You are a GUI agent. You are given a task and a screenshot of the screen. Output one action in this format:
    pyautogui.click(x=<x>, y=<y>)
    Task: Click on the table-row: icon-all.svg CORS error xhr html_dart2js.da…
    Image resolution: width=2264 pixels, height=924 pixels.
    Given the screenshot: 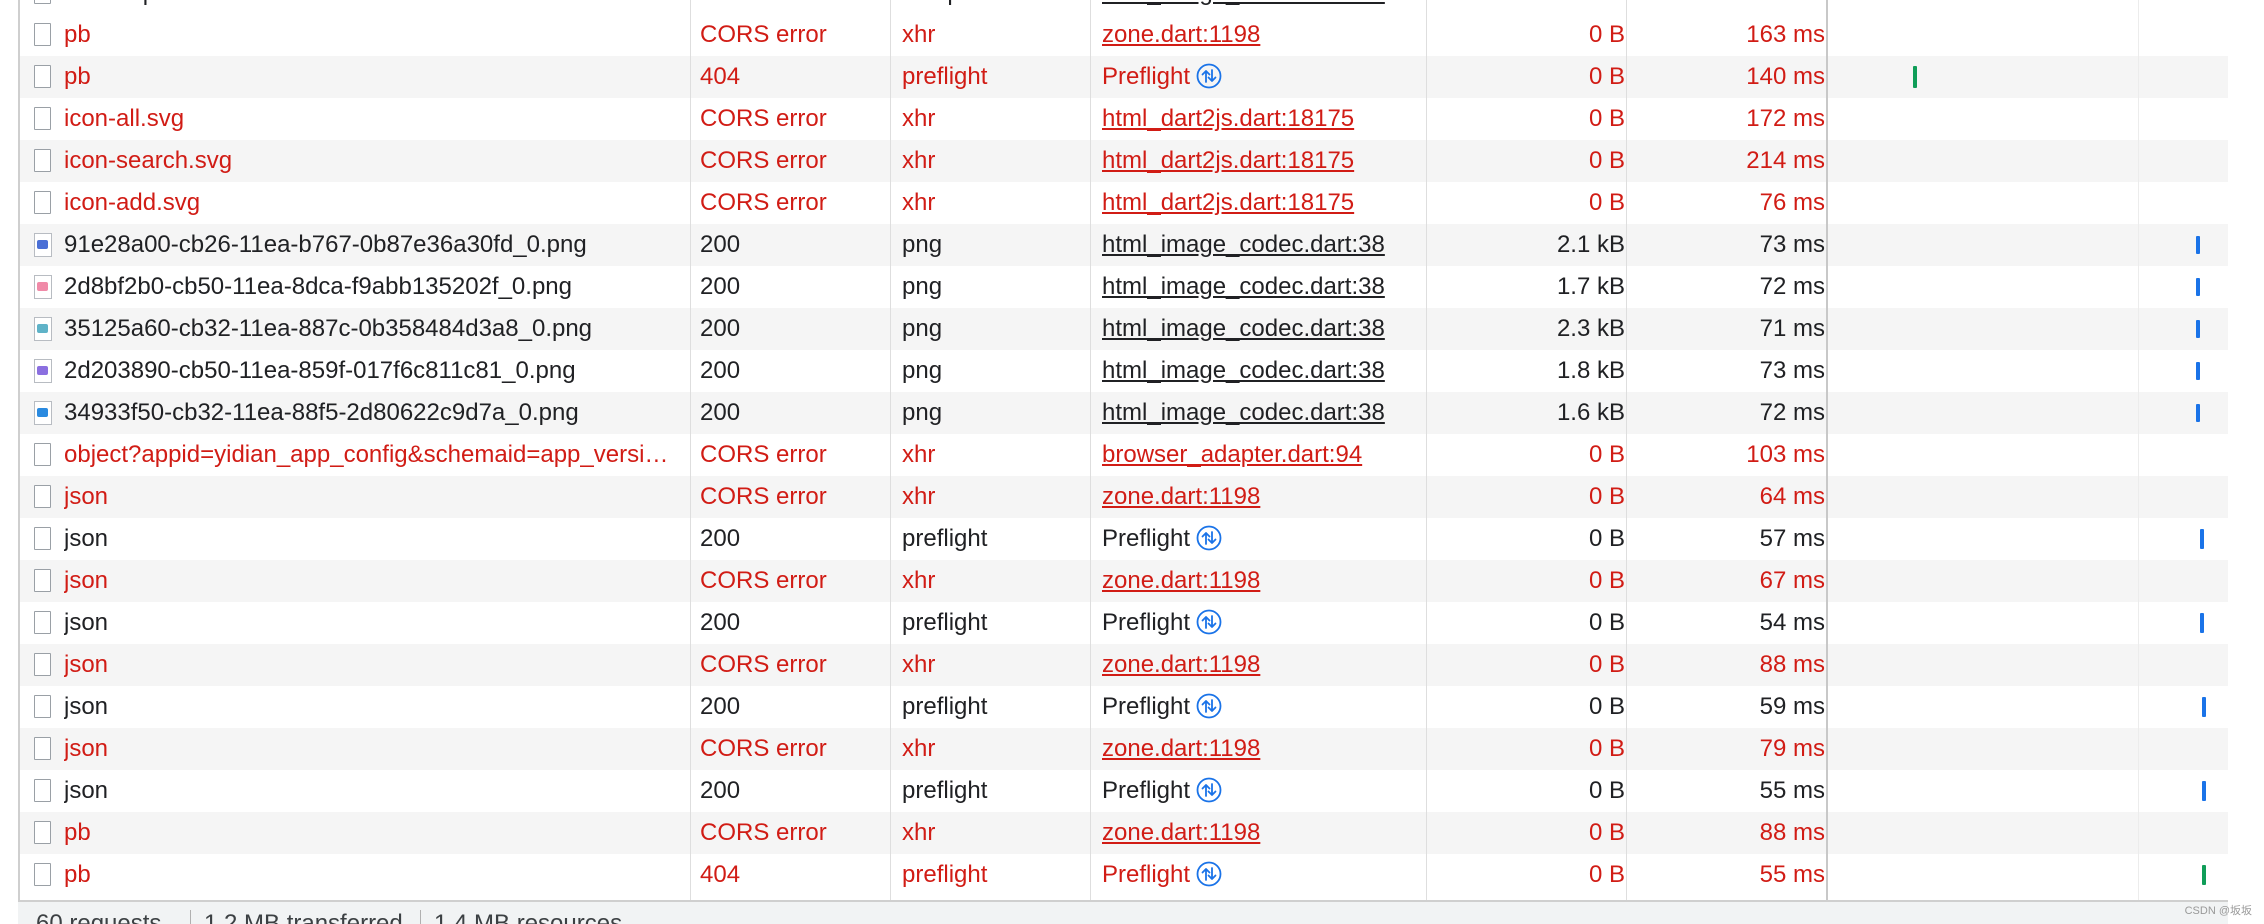 What is the action you would take?
    pyautogui.click(x=1124, y=119)
    